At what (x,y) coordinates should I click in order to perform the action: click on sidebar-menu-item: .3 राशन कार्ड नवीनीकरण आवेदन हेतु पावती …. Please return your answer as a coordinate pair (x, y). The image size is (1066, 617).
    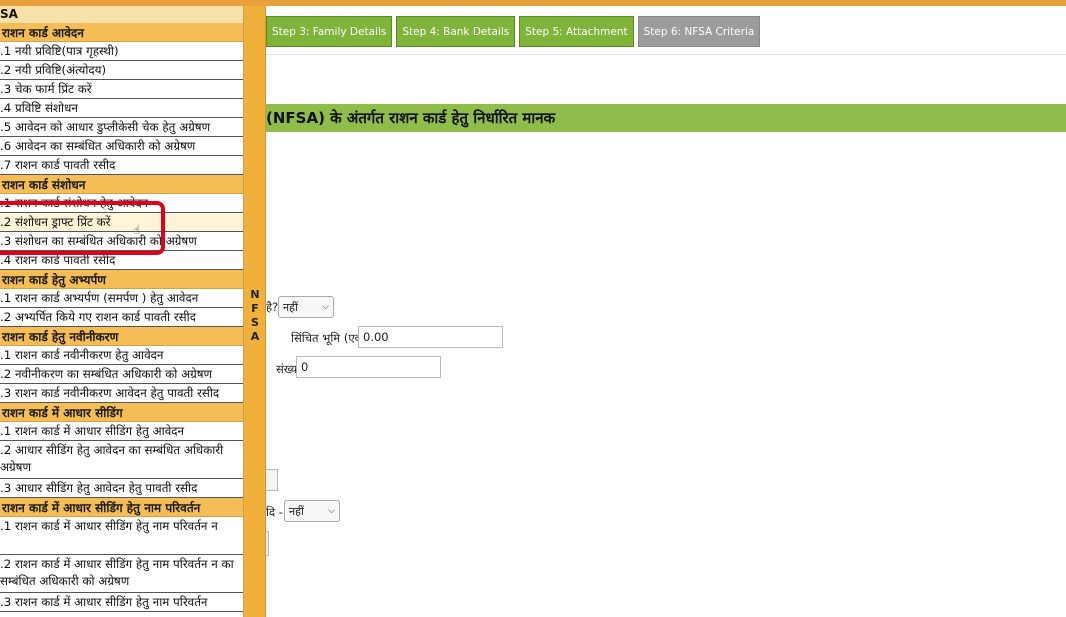
    Looking at the image, I should click on (121, 393).